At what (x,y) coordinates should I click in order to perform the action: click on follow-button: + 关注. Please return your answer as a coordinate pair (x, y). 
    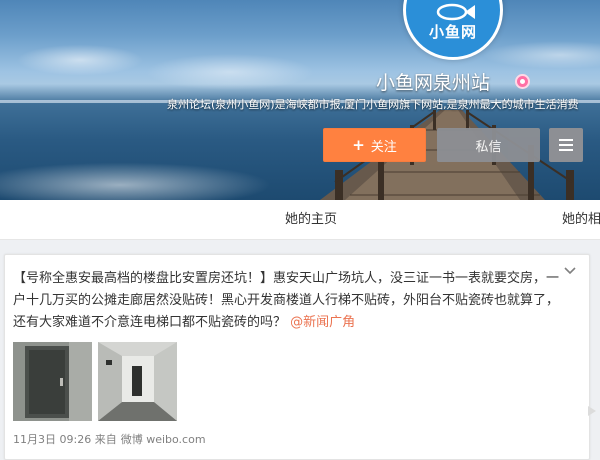
    Looking at the image, I should click on (374, 145).